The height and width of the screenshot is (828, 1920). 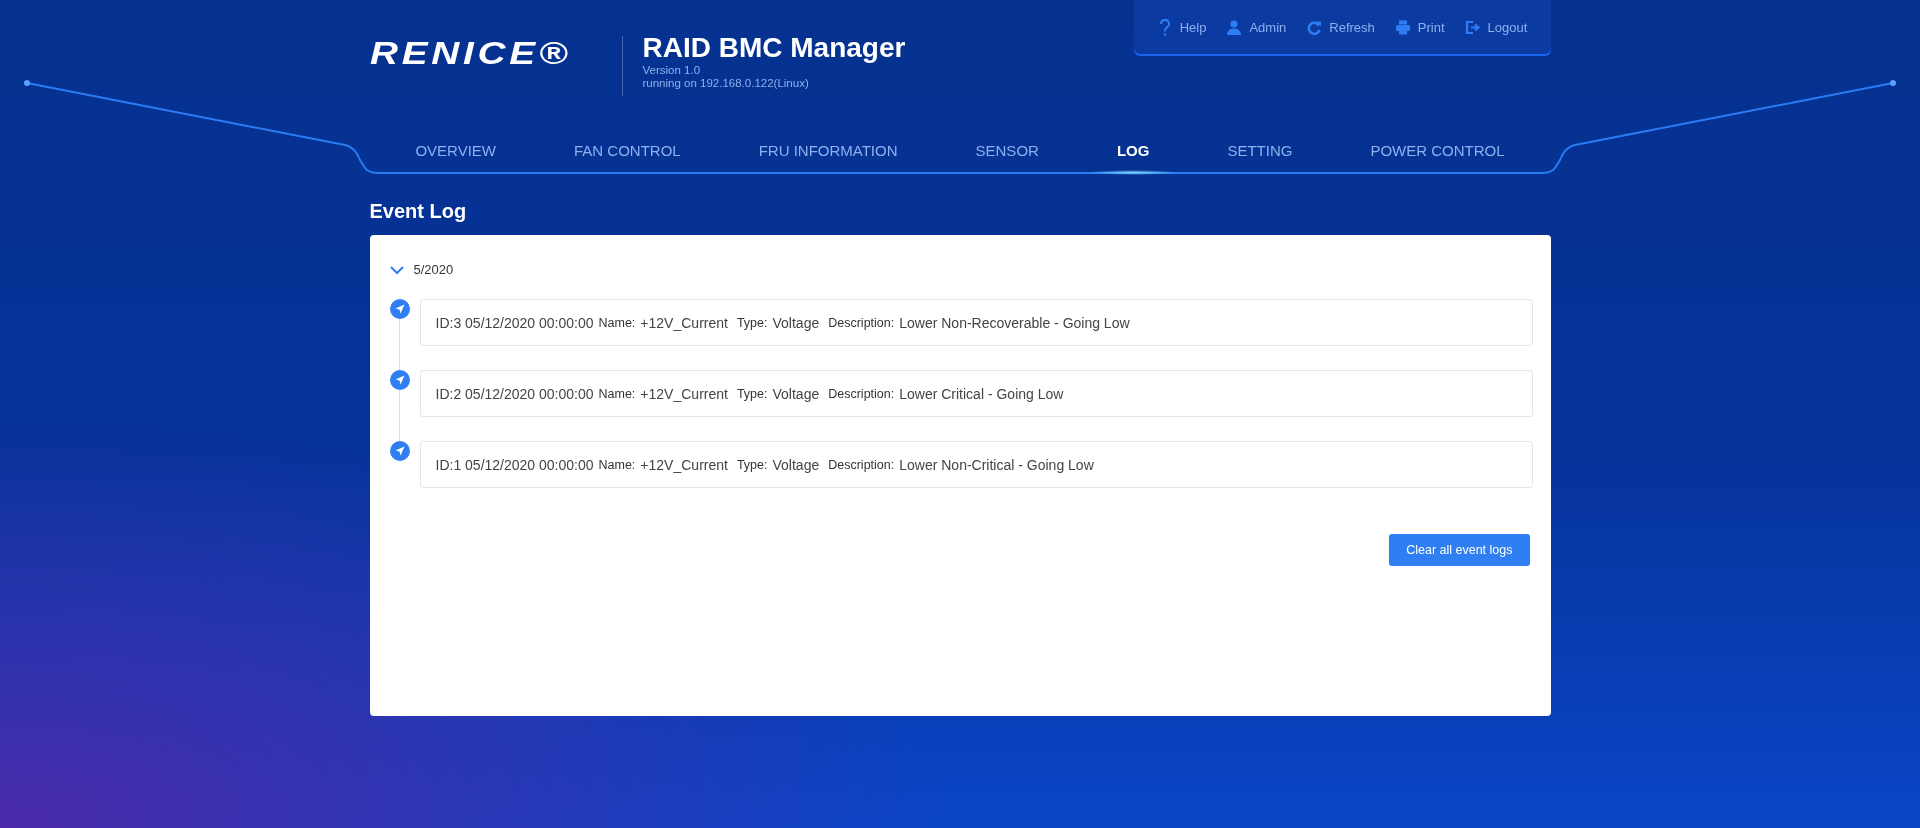 What do you see at coordinates (1496, 27) in the screenshot?
I see `logout-link: Logout` at bounding box center [1496, 27].